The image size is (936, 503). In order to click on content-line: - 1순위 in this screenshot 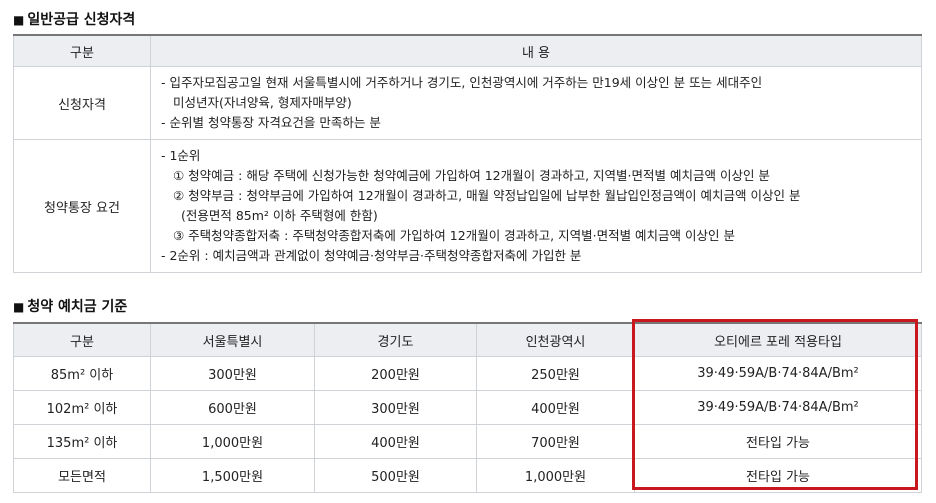, I will do `click(181, 155)`.